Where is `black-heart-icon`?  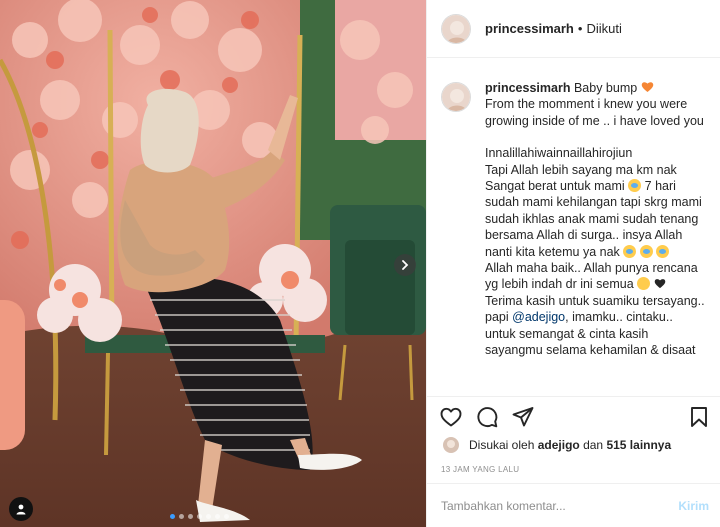 black-heart-icon is located at coordinates (659, 284).